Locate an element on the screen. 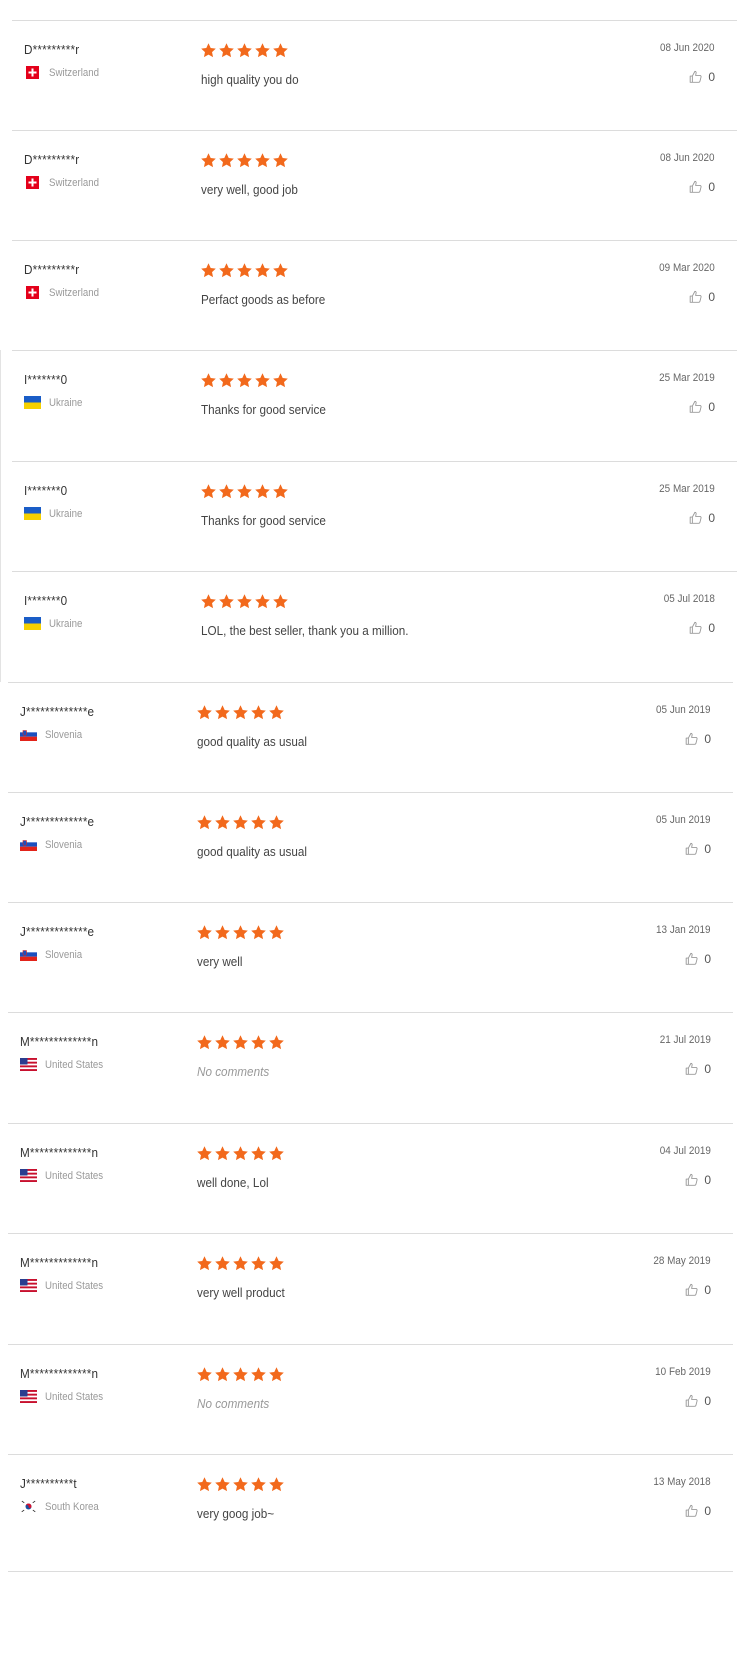  reviewer-country: Ukraine is located at coordinates (55, 513).